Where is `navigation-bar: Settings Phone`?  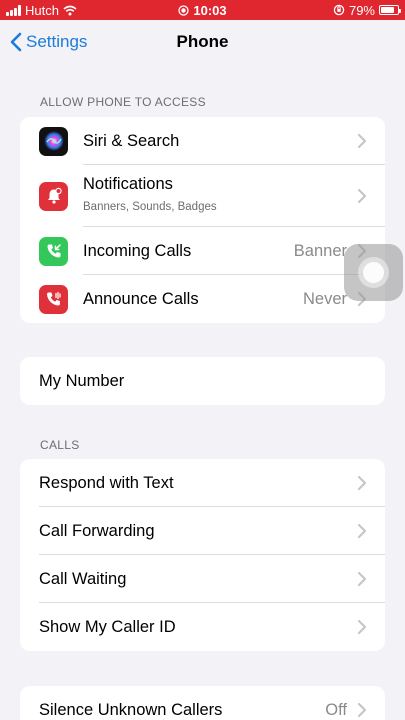 navigation-bar: Settings Phone is located at coordinates (202, 42).